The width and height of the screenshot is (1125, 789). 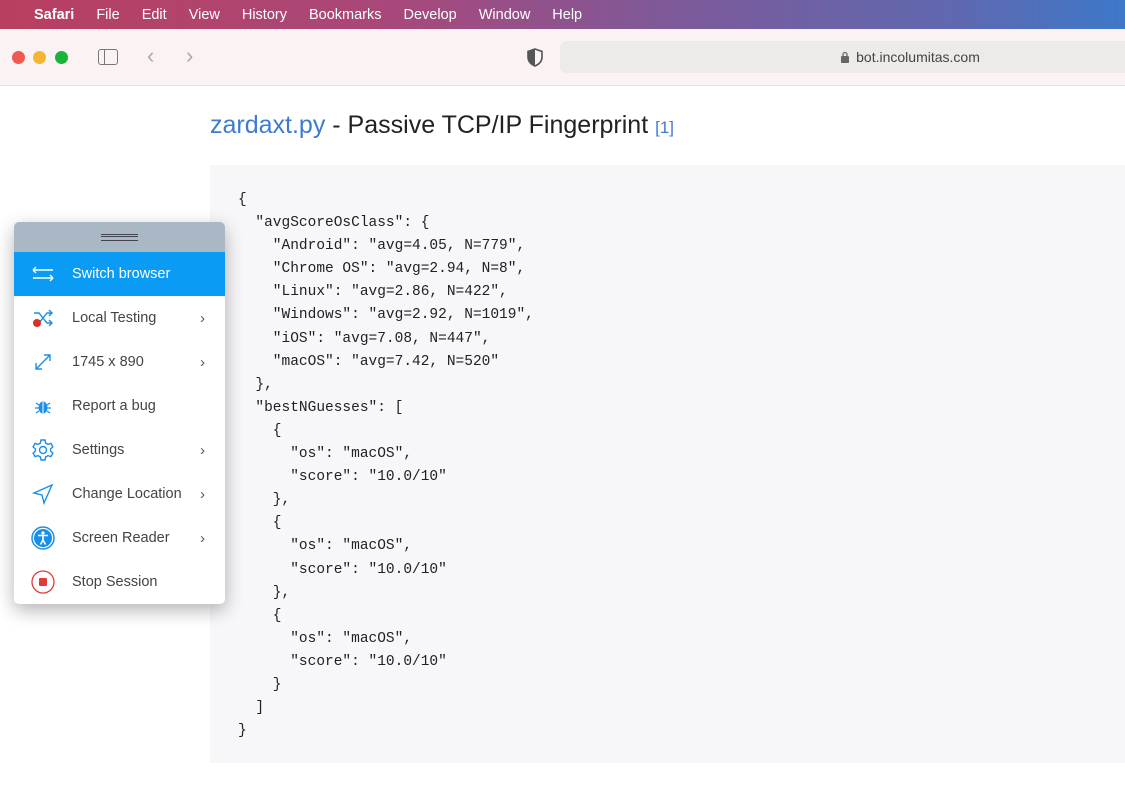 What do you see at coordinates (490, 125) in the screenshot?
I see `title-text: - Passive TCP/IP Fingerprint` at bounding box center [490, 125].